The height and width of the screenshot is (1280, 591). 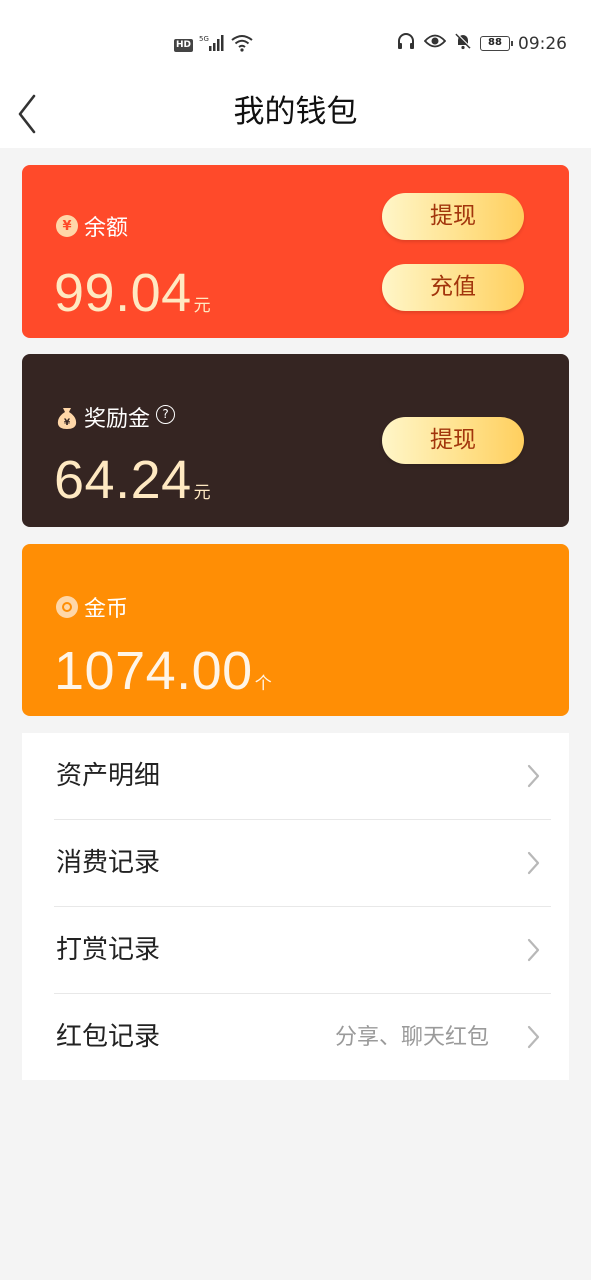 What do you see at coordinates (117, 419) in the screenshot?
I see `reward-label: 奖励金` at bounding box center [117, 419].